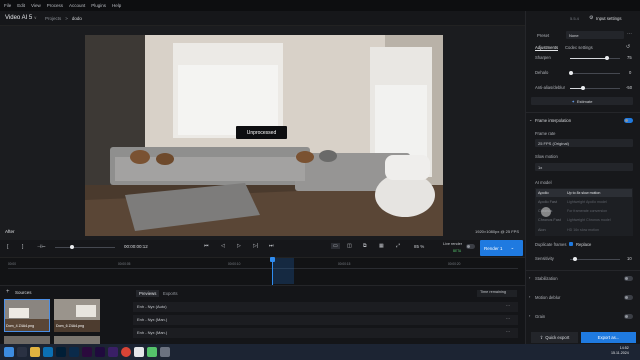 The image size is (640, 360). I want to click on tab-adjustments: Adjustments, so click(547, 48).